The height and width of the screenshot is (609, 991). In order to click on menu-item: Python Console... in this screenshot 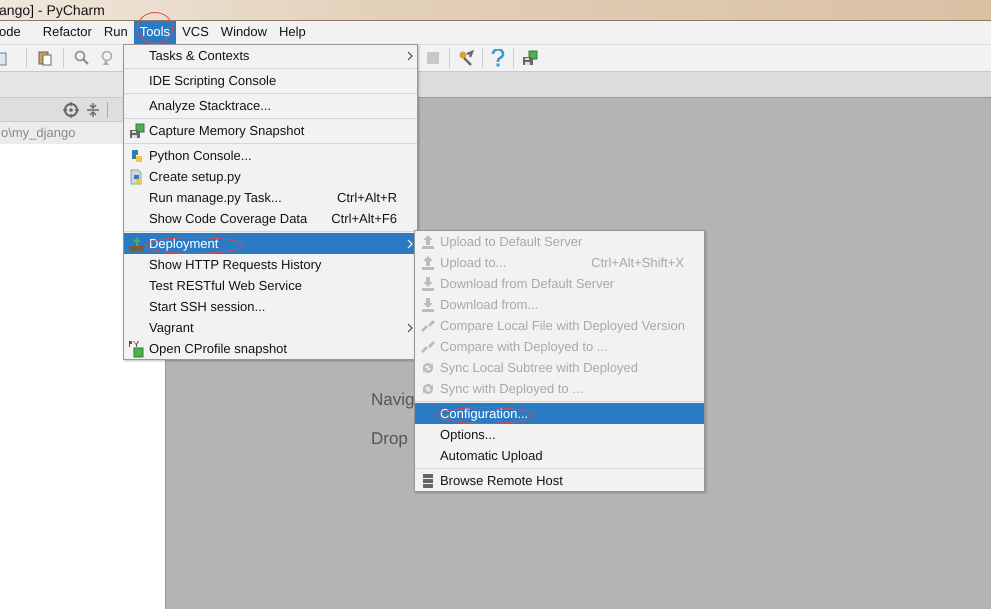, I will do `click(270, 155)`.